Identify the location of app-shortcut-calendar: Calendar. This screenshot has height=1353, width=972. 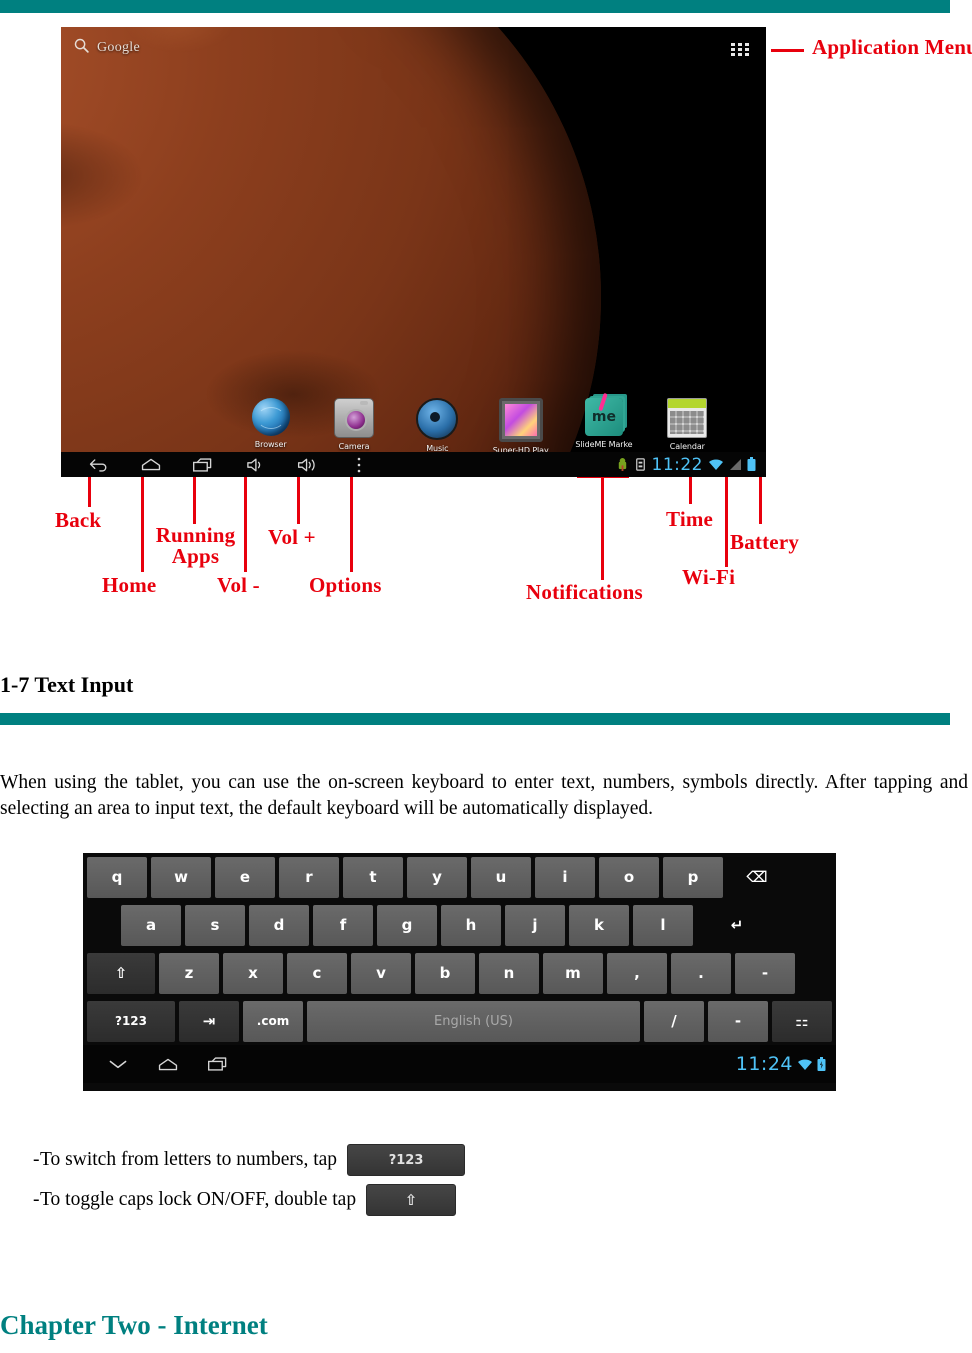
(687, 426).